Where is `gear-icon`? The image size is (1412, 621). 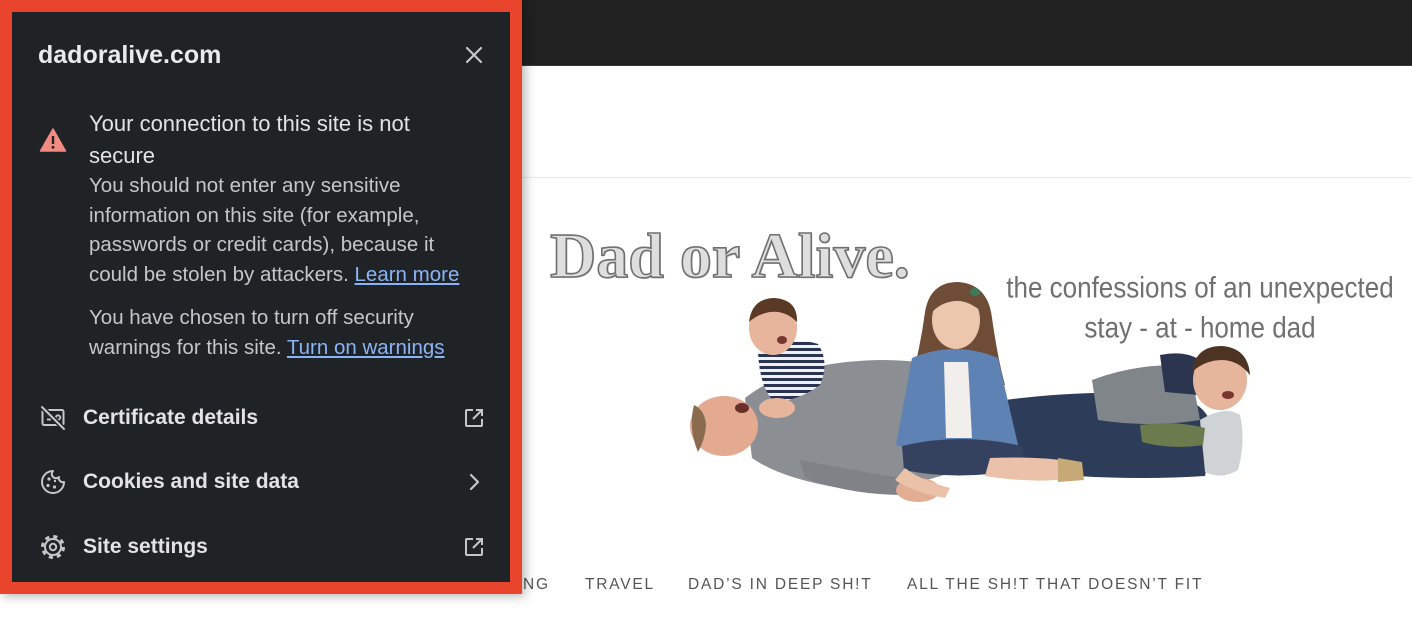 gear-icon is located at coordinates (53, 547).